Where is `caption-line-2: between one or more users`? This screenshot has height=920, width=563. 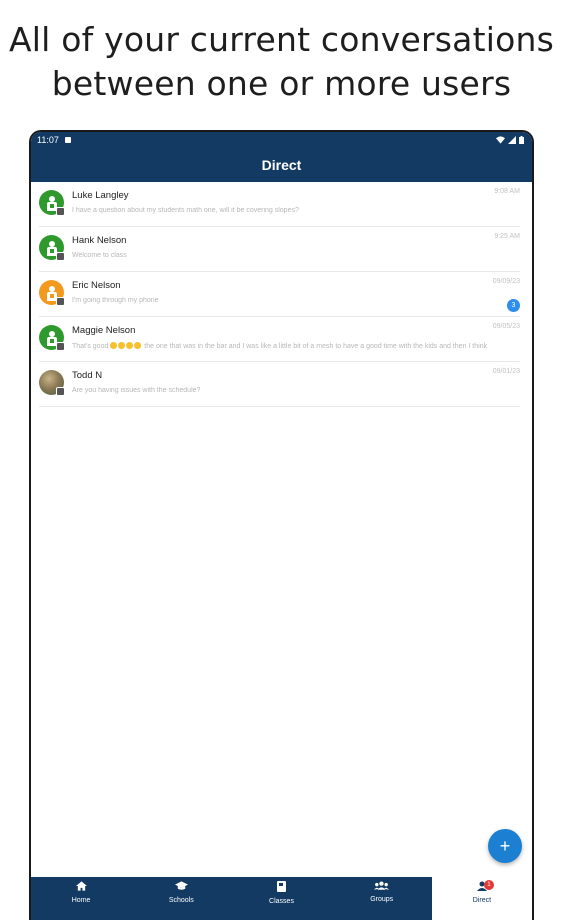 caption-line-2: between one or more users is located at coordinates (281, 83).